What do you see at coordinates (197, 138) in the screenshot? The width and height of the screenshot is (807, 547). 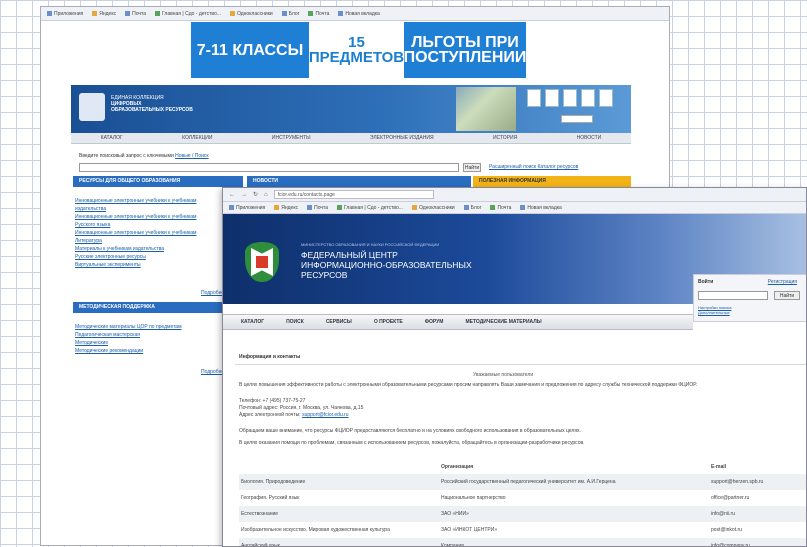 I see `nav-item: КОЛЛЕКЦИИ` at bounding box center [197, 138].